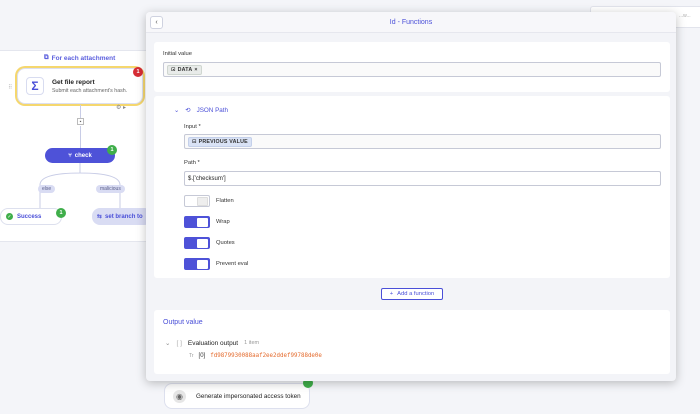 Image resolution: width=700 pixels, height=414 pixels. I want to click on evaluation-output-row: ⌄ [ ] Evaluation output 1 item, so click(212, 343).